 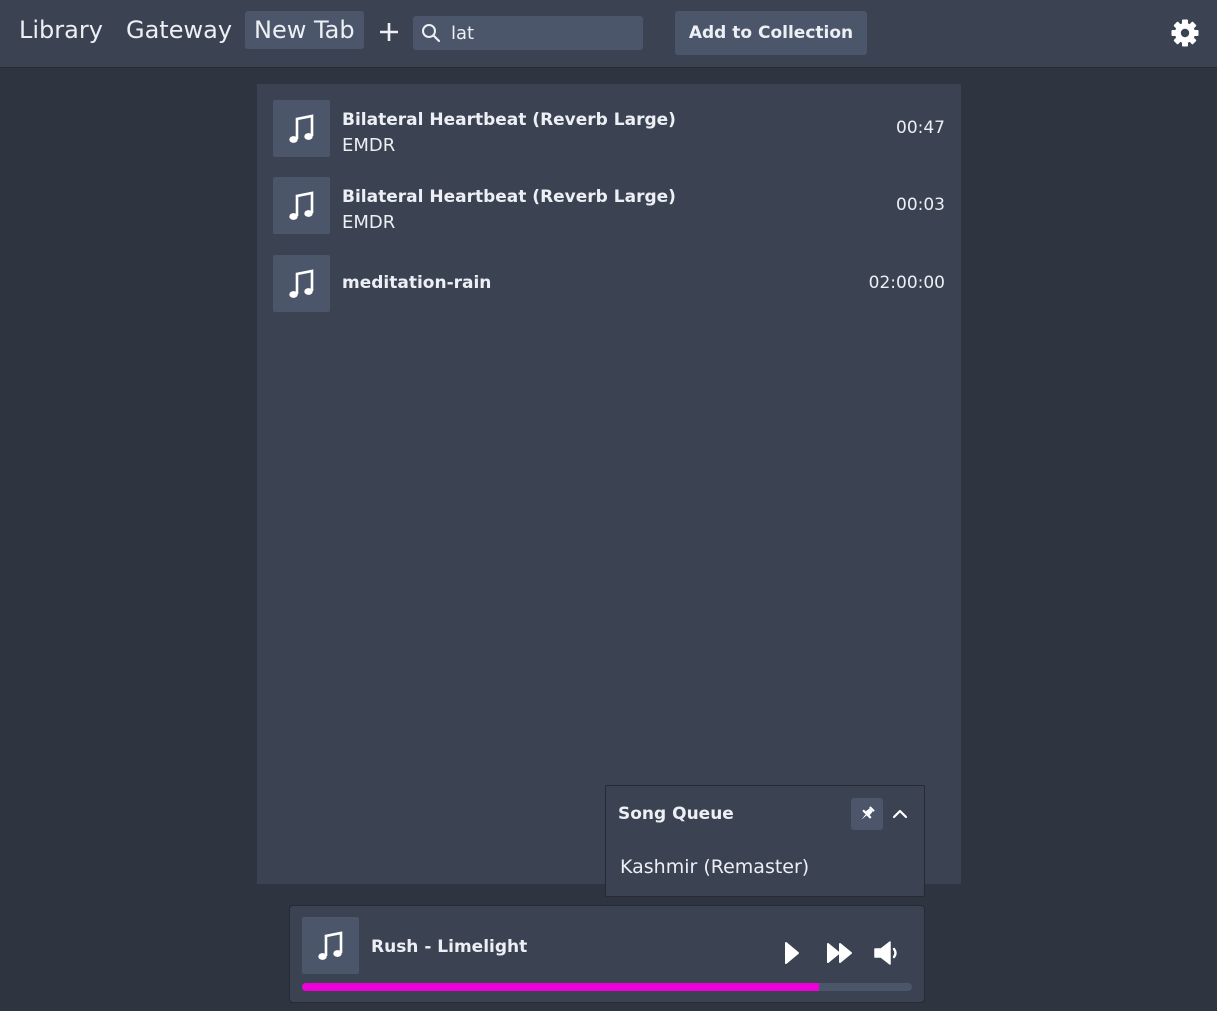 I want to click on chevron-up-icon, so click(x=900, y=814).